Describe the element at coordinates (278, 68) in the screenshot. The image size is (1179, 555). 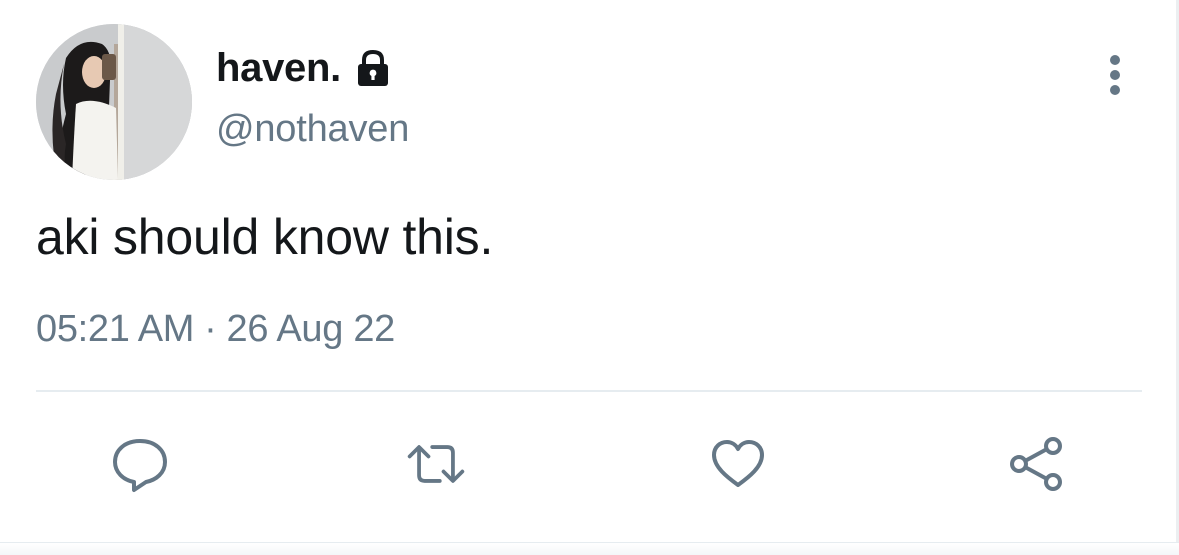
I see `display-name: haven.` at that location.